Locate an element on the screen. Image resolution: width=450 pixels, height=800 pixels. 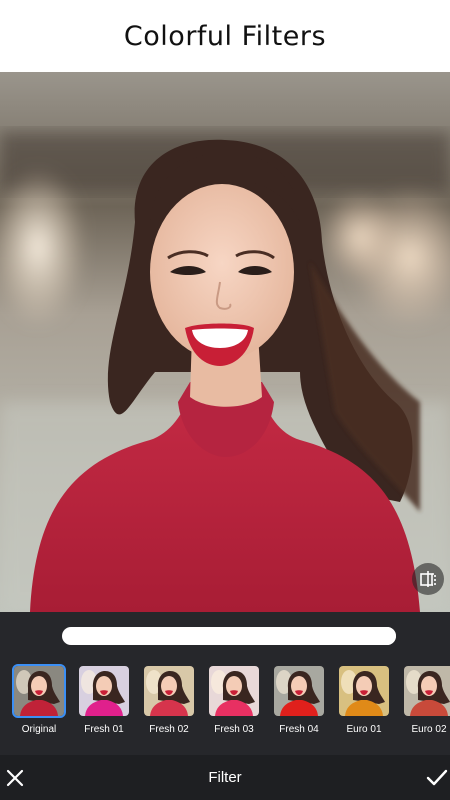
filter-label: Fresh 01 is located at coordinates (104, 729).